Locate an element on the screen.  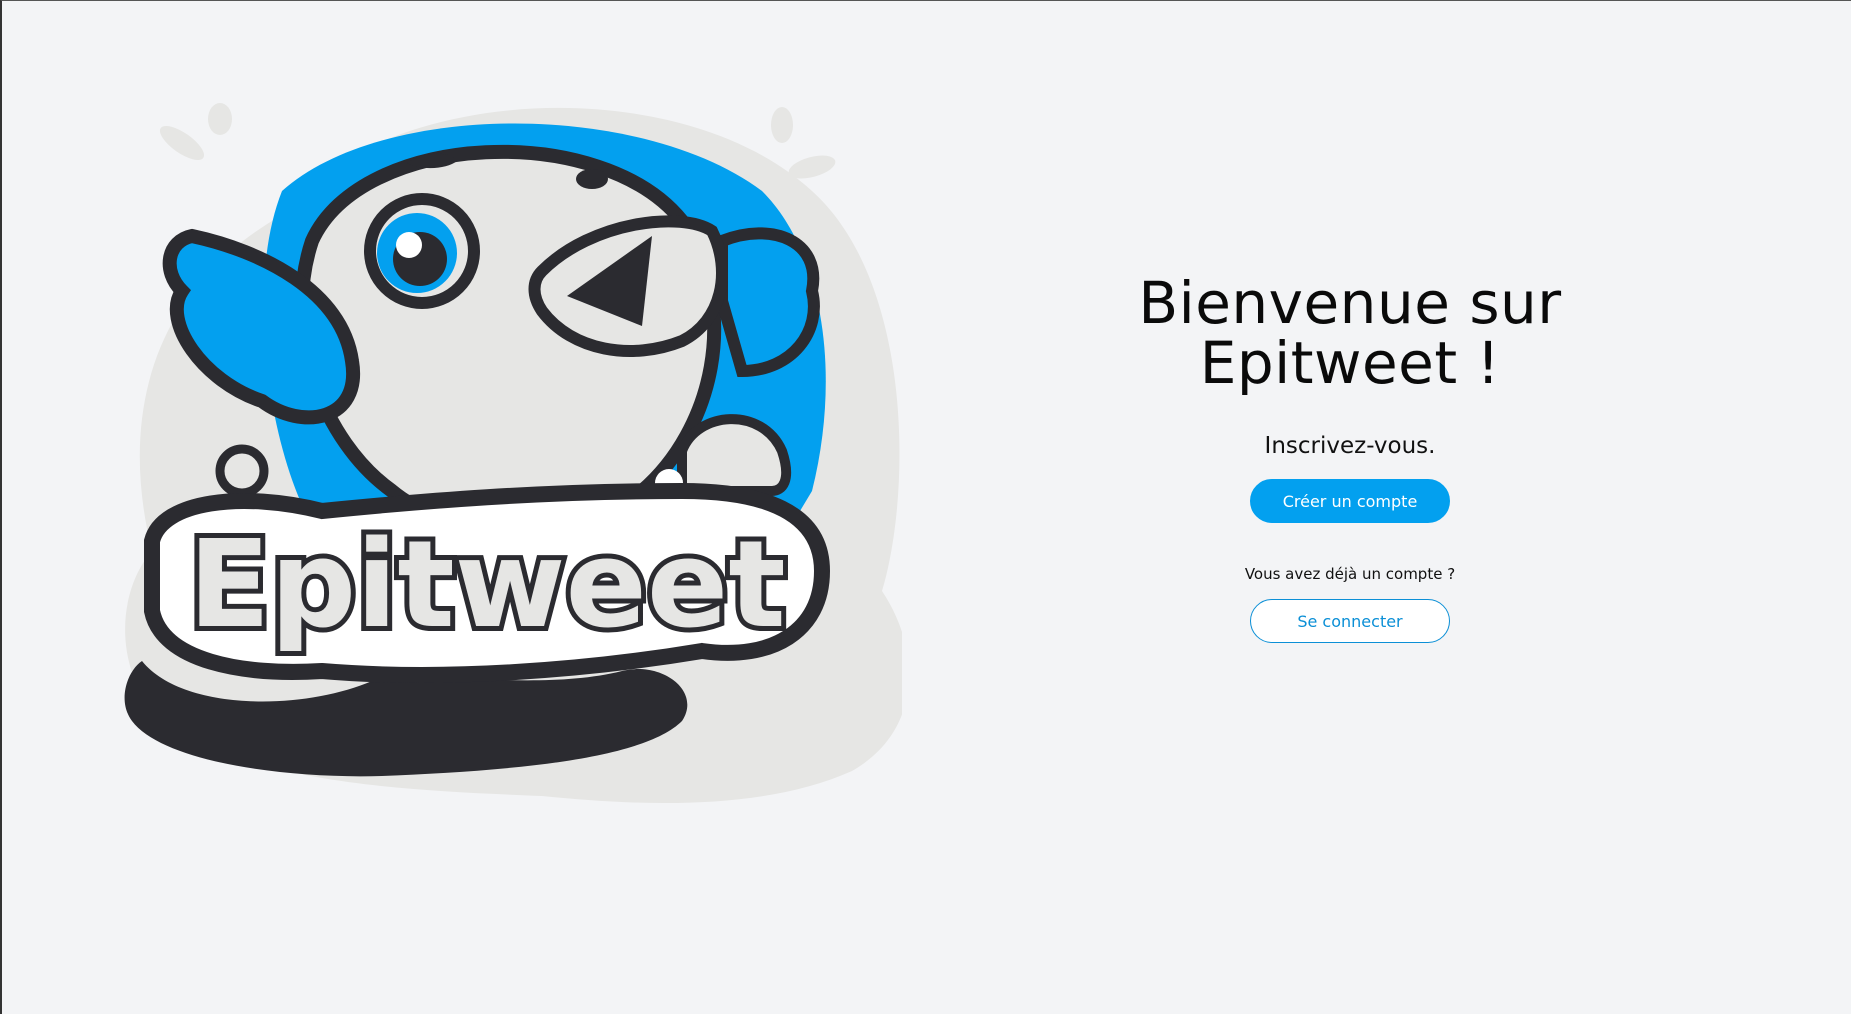
already-account-prompt: Vous avez déjà un compte ? is located at coordinates (1350, 574).